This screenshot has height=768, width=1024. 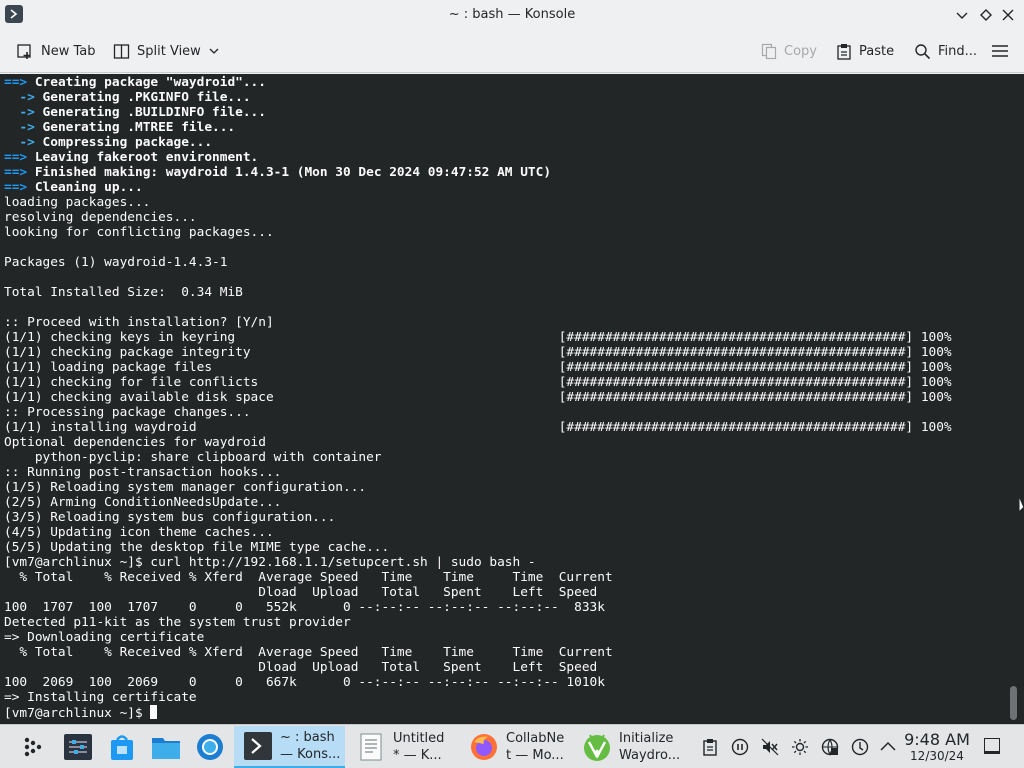 What do you see at coordinates (986, 15) in the screenshot?
I see `maximize-button` at bounding box center [986, 15].